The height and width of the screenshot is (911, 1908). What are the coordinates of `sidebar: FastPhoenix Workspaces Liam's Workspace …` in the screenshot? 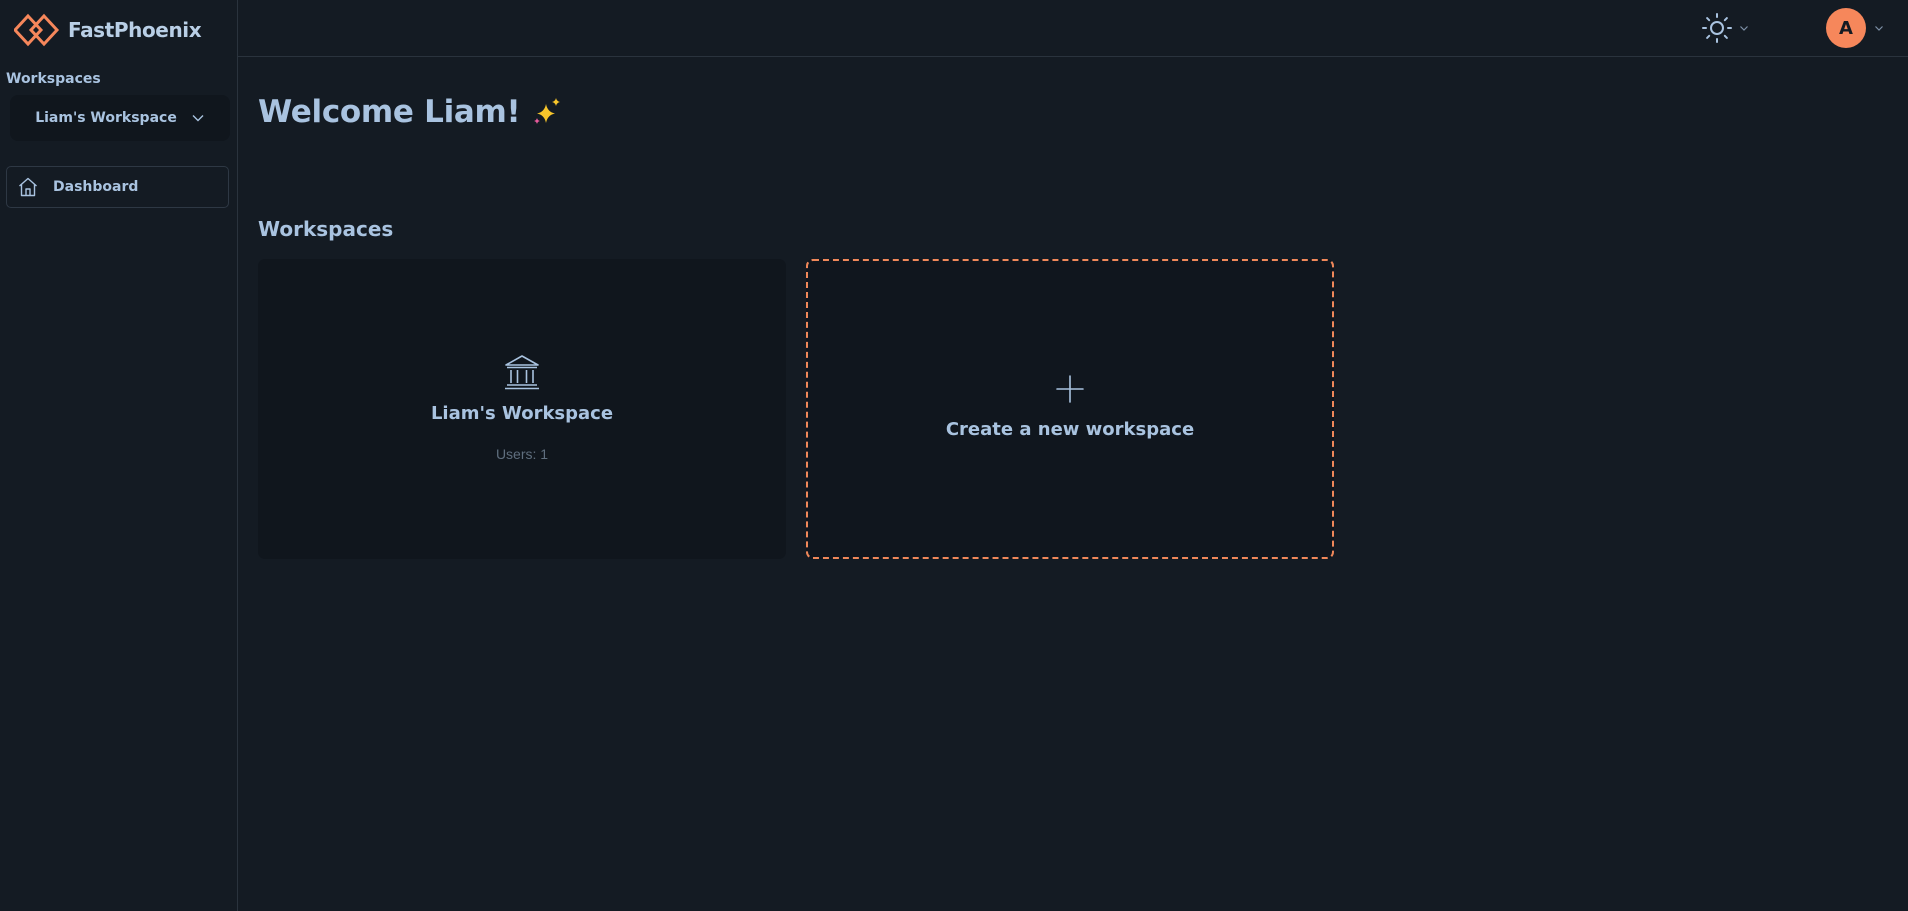 It's located at (119, 455).